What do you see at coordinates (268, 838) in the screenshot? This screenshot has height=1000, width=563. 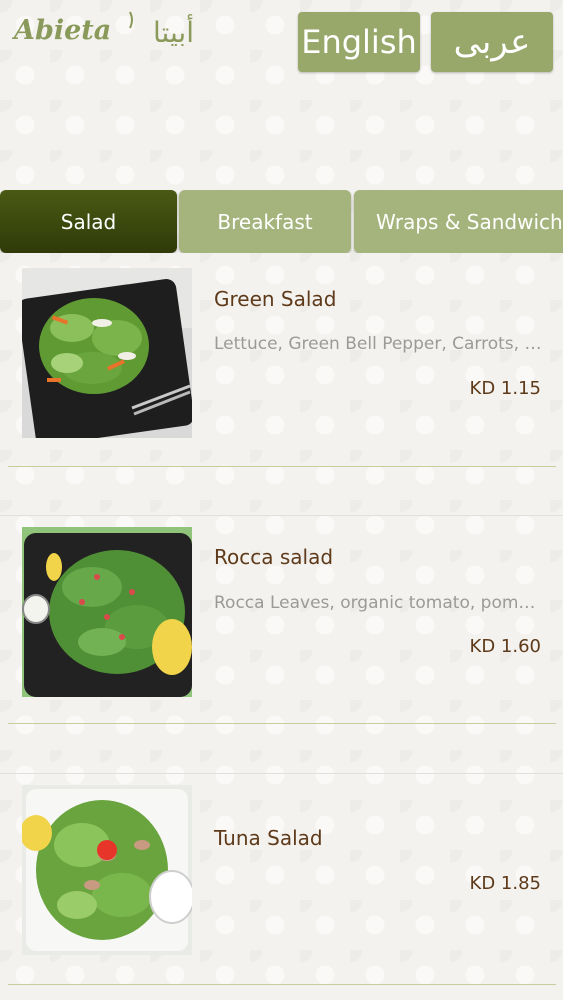 I see `item-name: Tuna Salad` at bounding box center [268, 838].